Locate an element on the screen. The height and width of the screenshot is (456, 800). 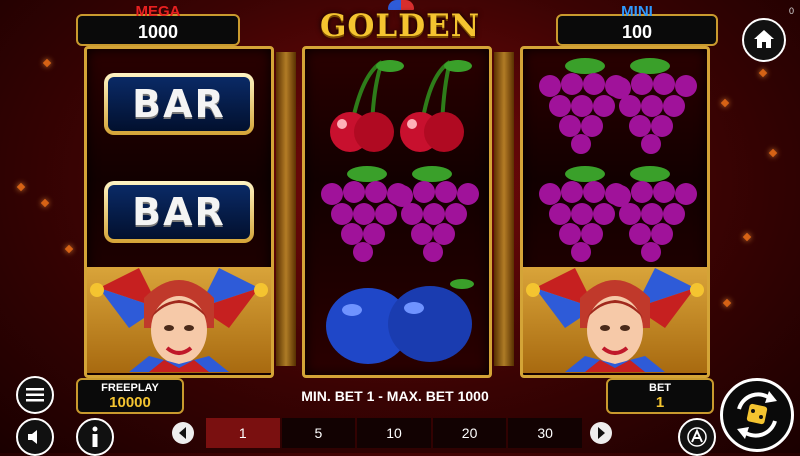
sound-button is located at coordinates (35, 437).